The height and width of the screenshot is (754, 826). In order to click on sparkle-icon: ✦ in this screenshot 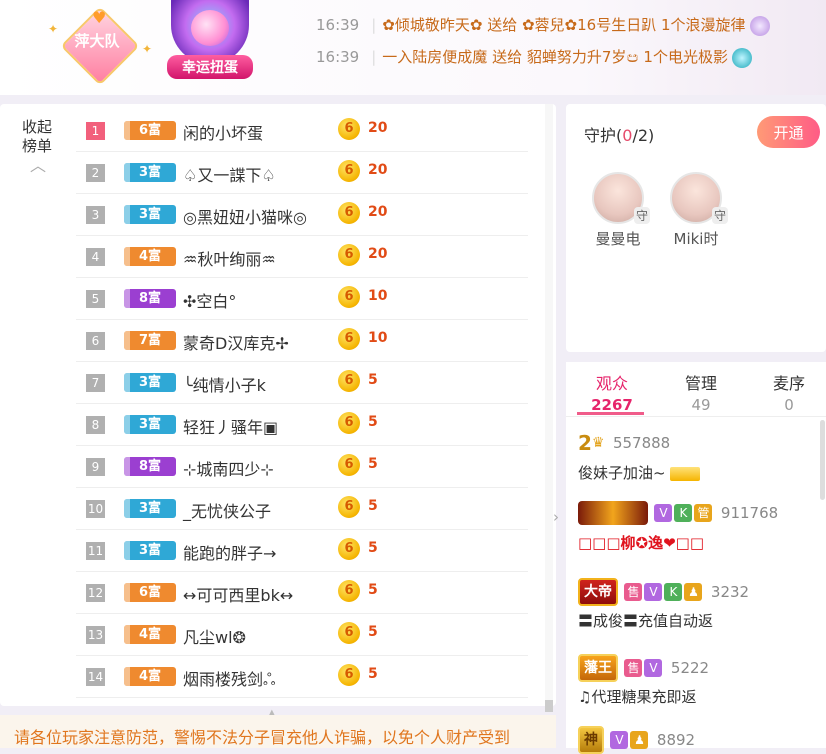, I will do `click(147, 49)`.